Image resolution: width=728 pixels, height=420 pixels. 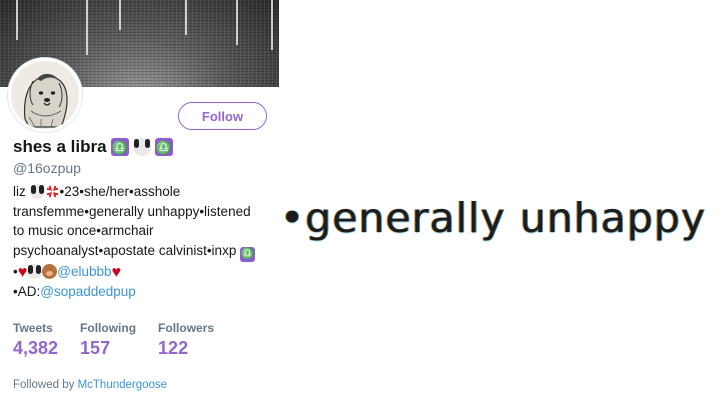 I want to click on bio-line-1: liz •23•she/her•asshole, so click(x=97, y=191).